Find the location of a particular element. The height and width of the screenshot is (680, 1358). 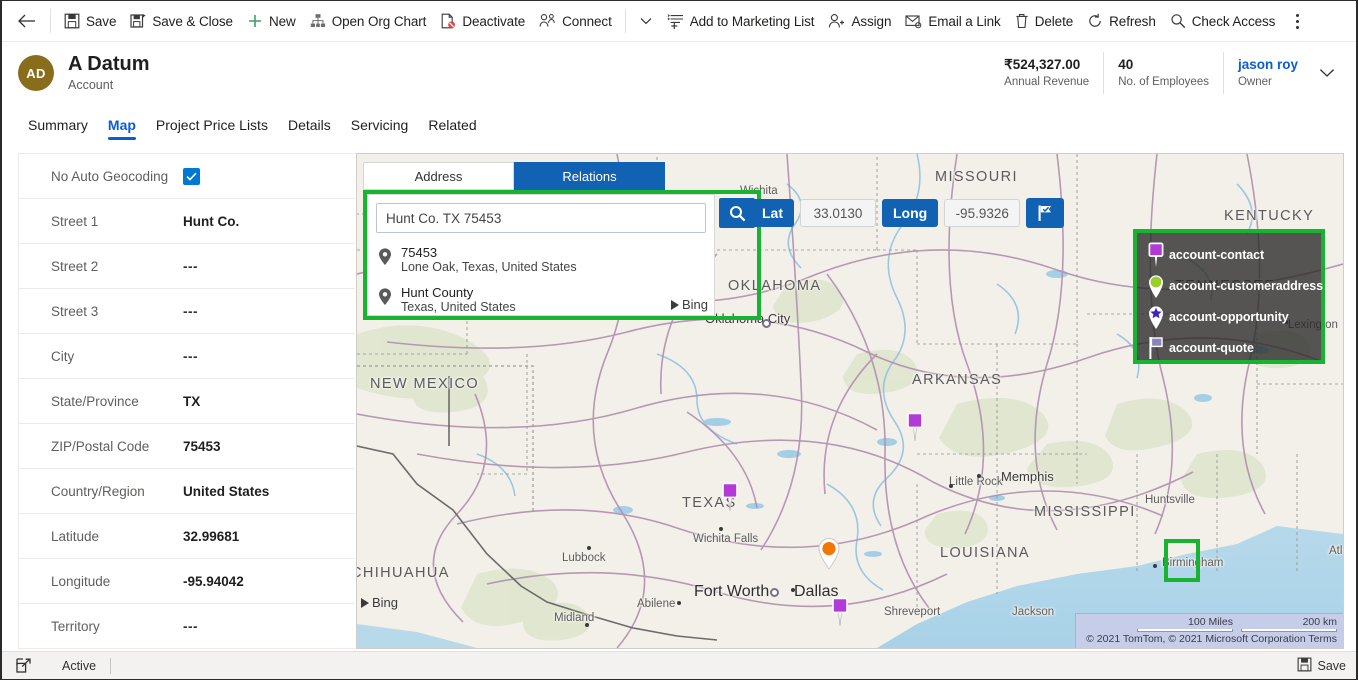

form-row-territory: Territory --- is located at coordinates (187, 626).